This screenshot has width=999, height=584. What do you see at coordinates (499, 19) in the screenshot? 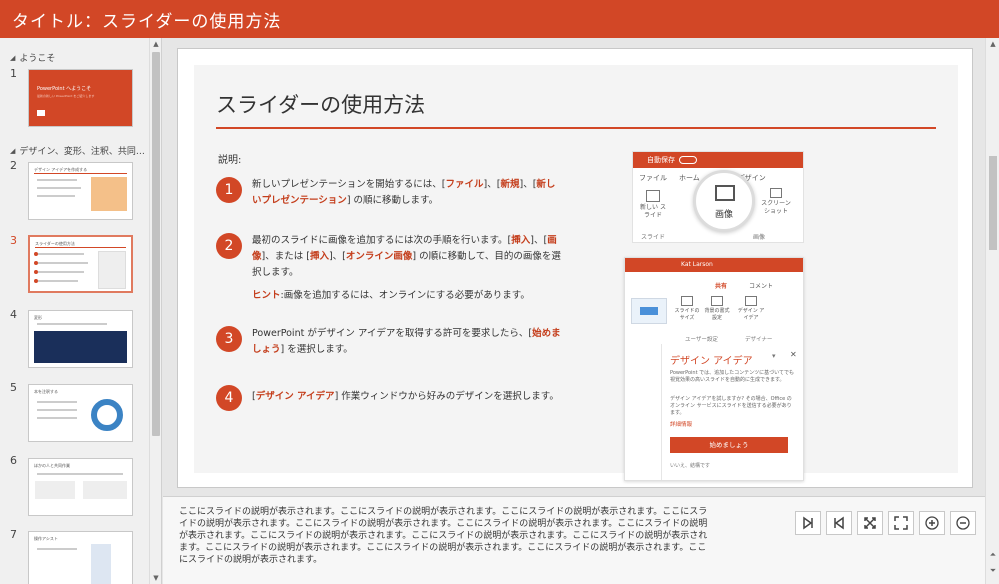
I see `title-bar: タイトル：スライダーの使用方法` at bounding box center [499, 19].